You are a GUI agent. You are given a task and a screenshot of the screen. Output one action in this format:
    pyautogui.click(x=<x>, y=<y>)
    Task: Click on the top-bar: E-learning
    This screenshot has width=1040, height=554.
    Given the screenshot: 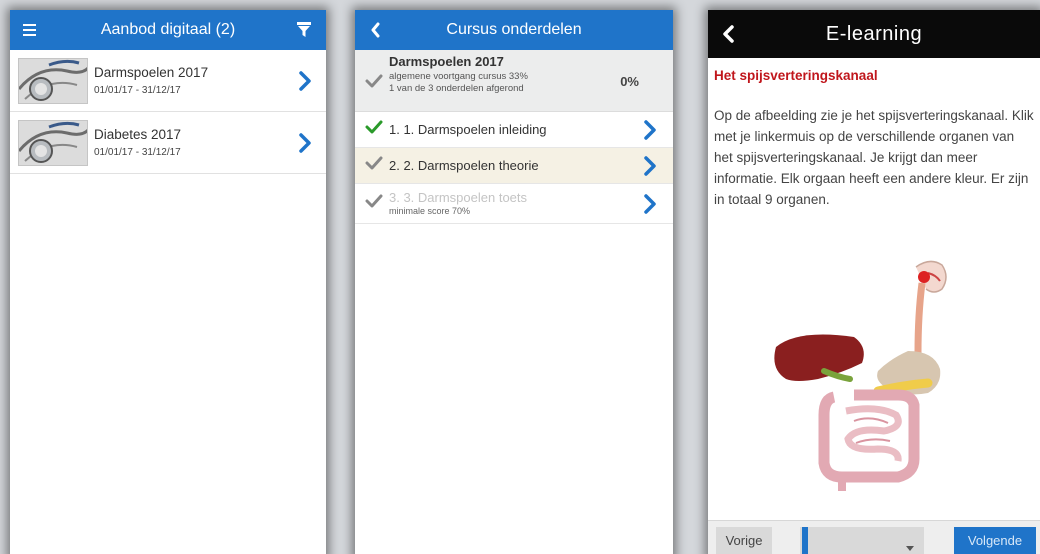 What is the action you would take?
    pyautogui.click(x=874, y=34)
    